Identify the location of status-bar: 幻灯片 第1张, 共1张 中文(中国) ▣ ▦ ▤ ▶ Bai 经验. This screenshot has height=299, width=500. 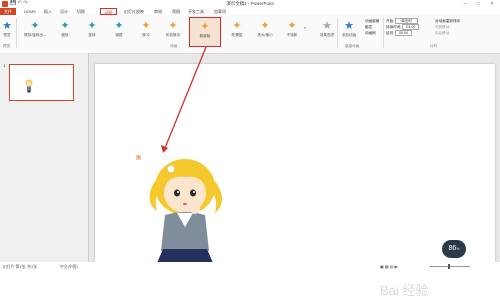
(250, 280).